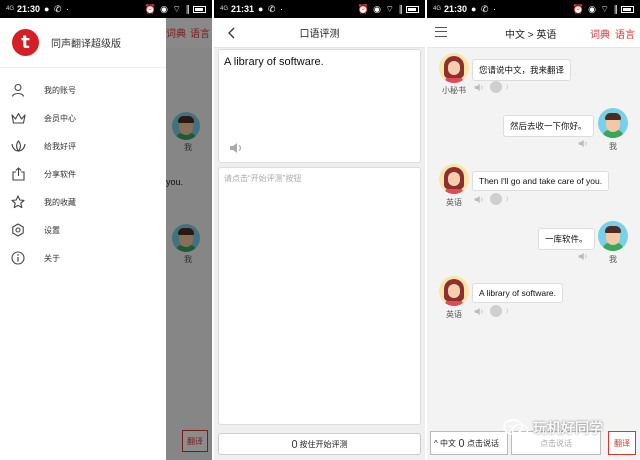 The width and height of the screenshot is (640, 460). Describe the element at coordinates (83, 202) in the screenshot. I see `menu-item-favorites: 我的收藏` at that location.